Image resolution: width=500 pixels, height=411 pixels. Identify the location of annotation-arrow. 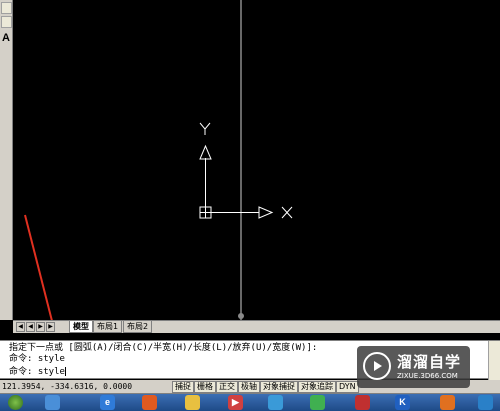
(38, 267).